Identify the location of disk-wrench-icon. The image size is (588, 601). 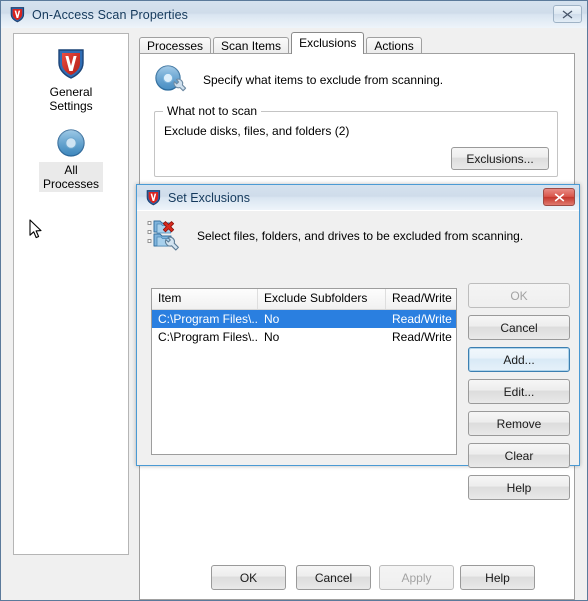
(170, 80).